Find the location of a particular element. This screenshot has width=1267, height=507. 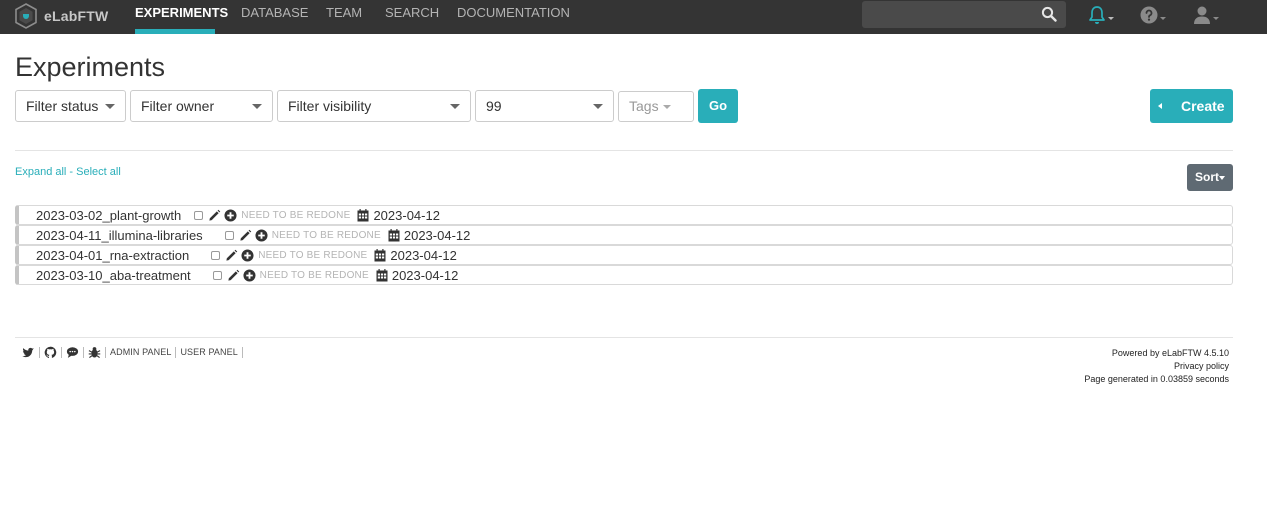

powered-by-text: Powered by is located at coordinates (1136, 353).